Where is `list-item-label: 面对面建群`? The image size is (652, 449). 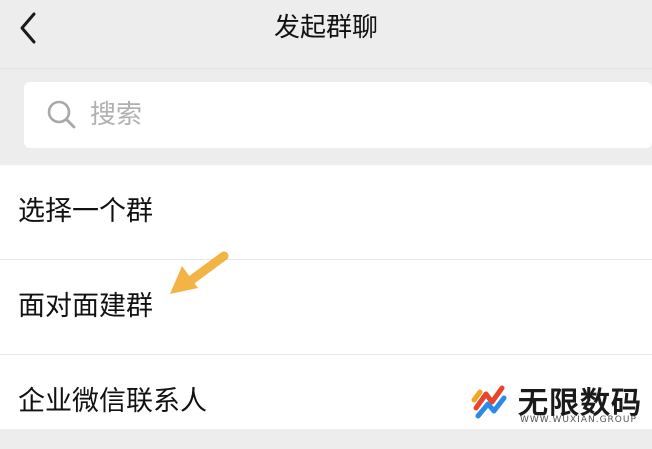 list-item-label: 面对面建群 is located at coordinates (85, 306).